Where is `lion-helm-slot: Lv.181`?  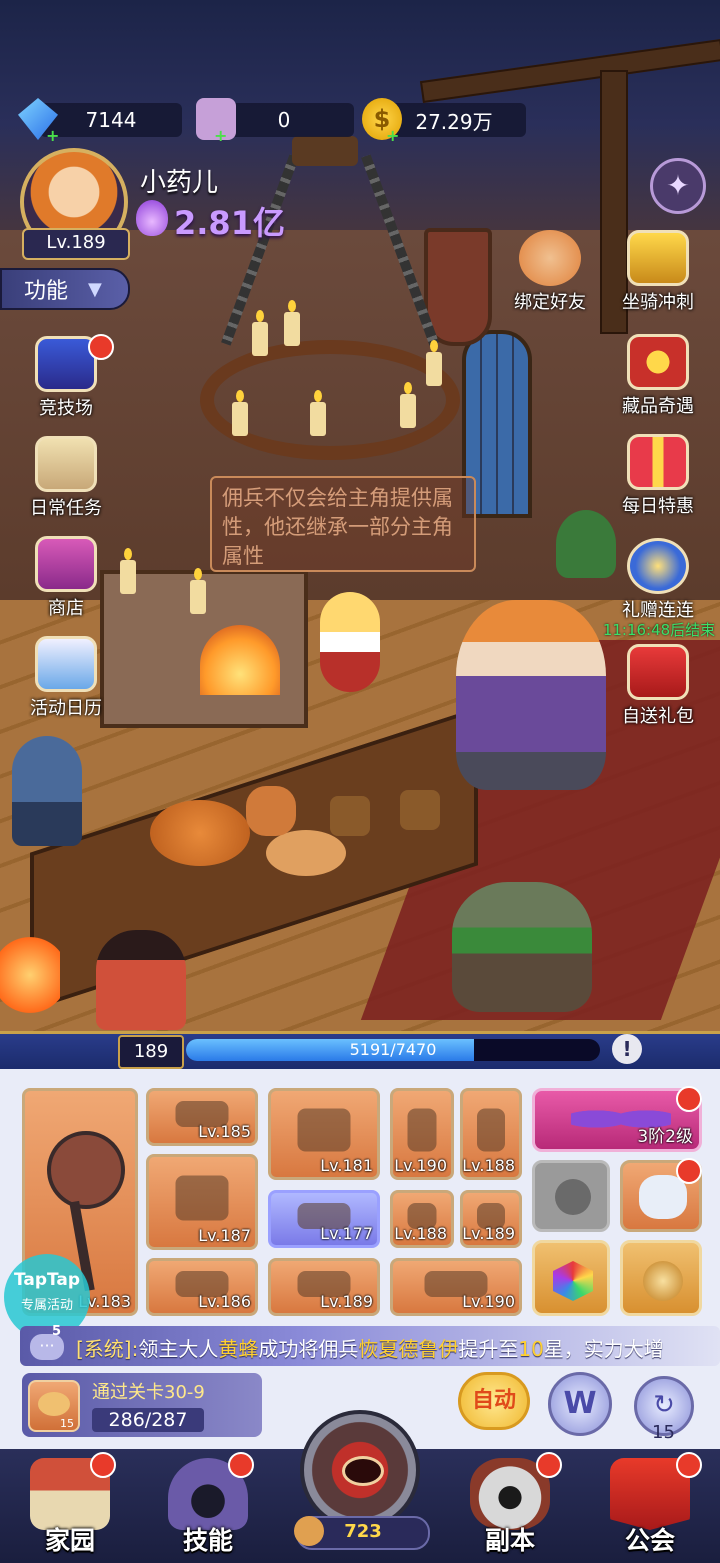
lion-helm-slot: Lv.181 is located at coordinates (324, 1134).